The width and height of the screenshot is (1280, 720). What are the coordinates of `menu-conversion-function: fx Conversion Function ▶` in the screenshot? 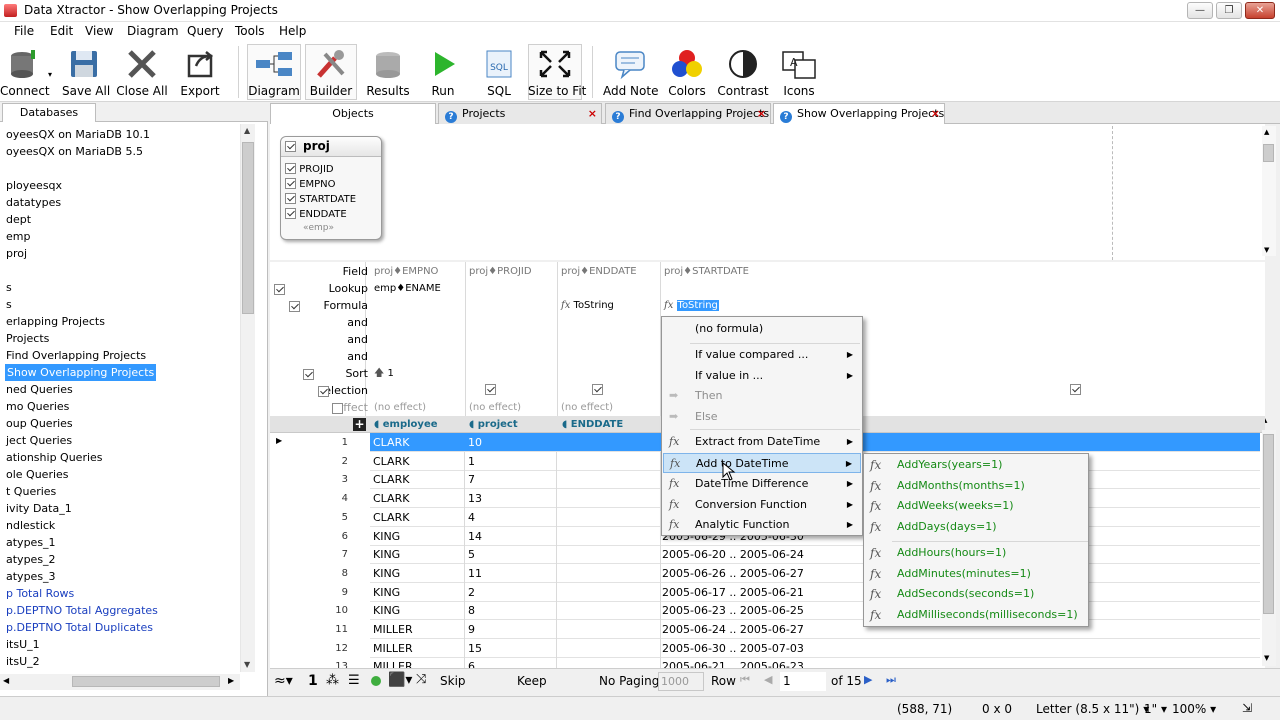 It's located at (762, 505).